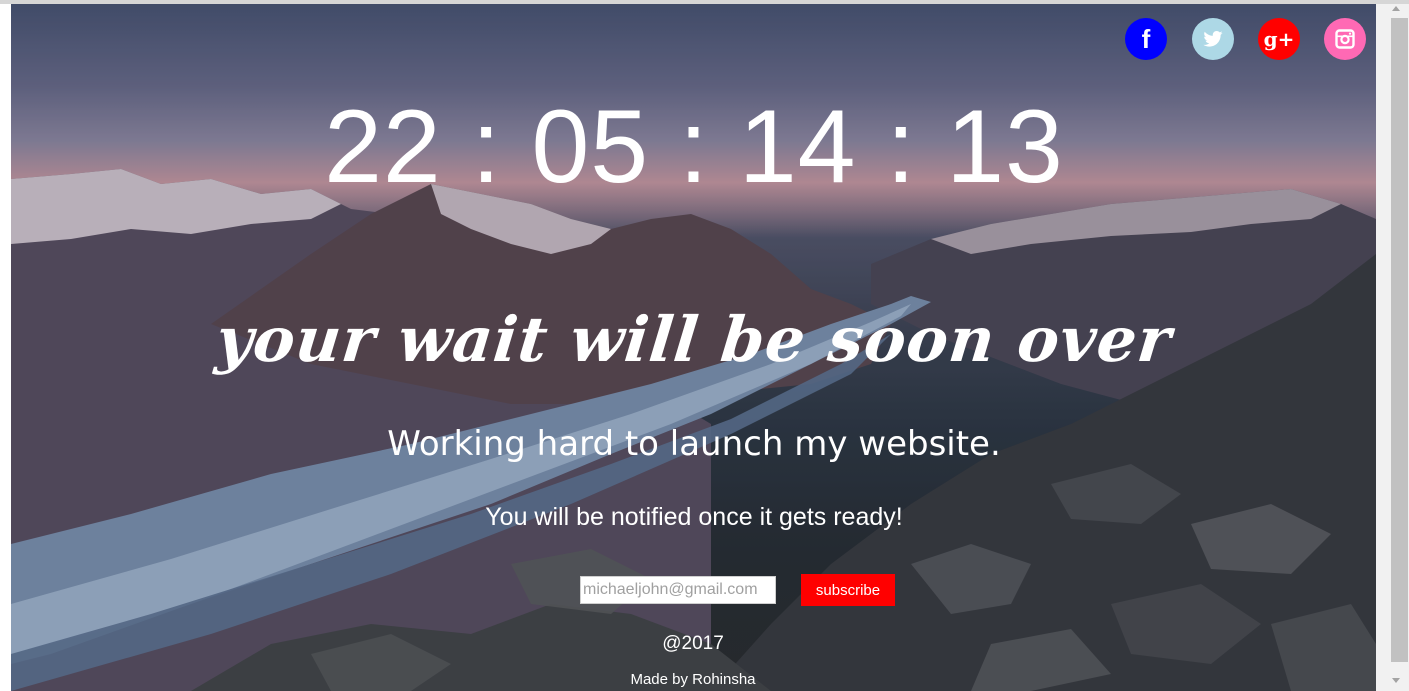 The height and width of the screenshot is (691, 1409). I want to click on google-plus-link: g+, so click(1279, 39).